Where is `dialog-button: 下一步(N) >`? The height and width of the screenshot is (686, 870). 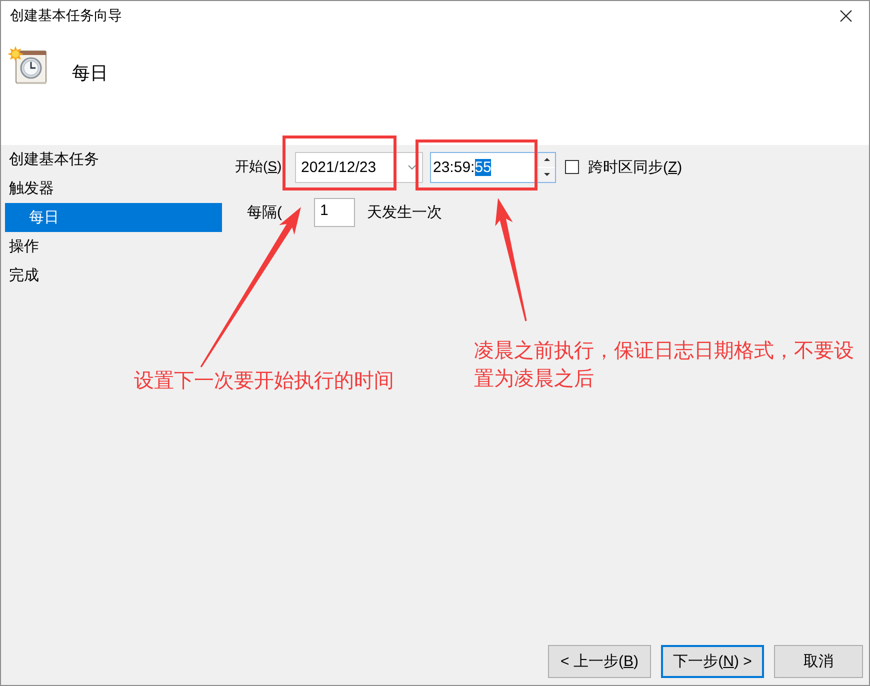 dialog-button: 下一步(N) > is located at coordinates (712, 661).